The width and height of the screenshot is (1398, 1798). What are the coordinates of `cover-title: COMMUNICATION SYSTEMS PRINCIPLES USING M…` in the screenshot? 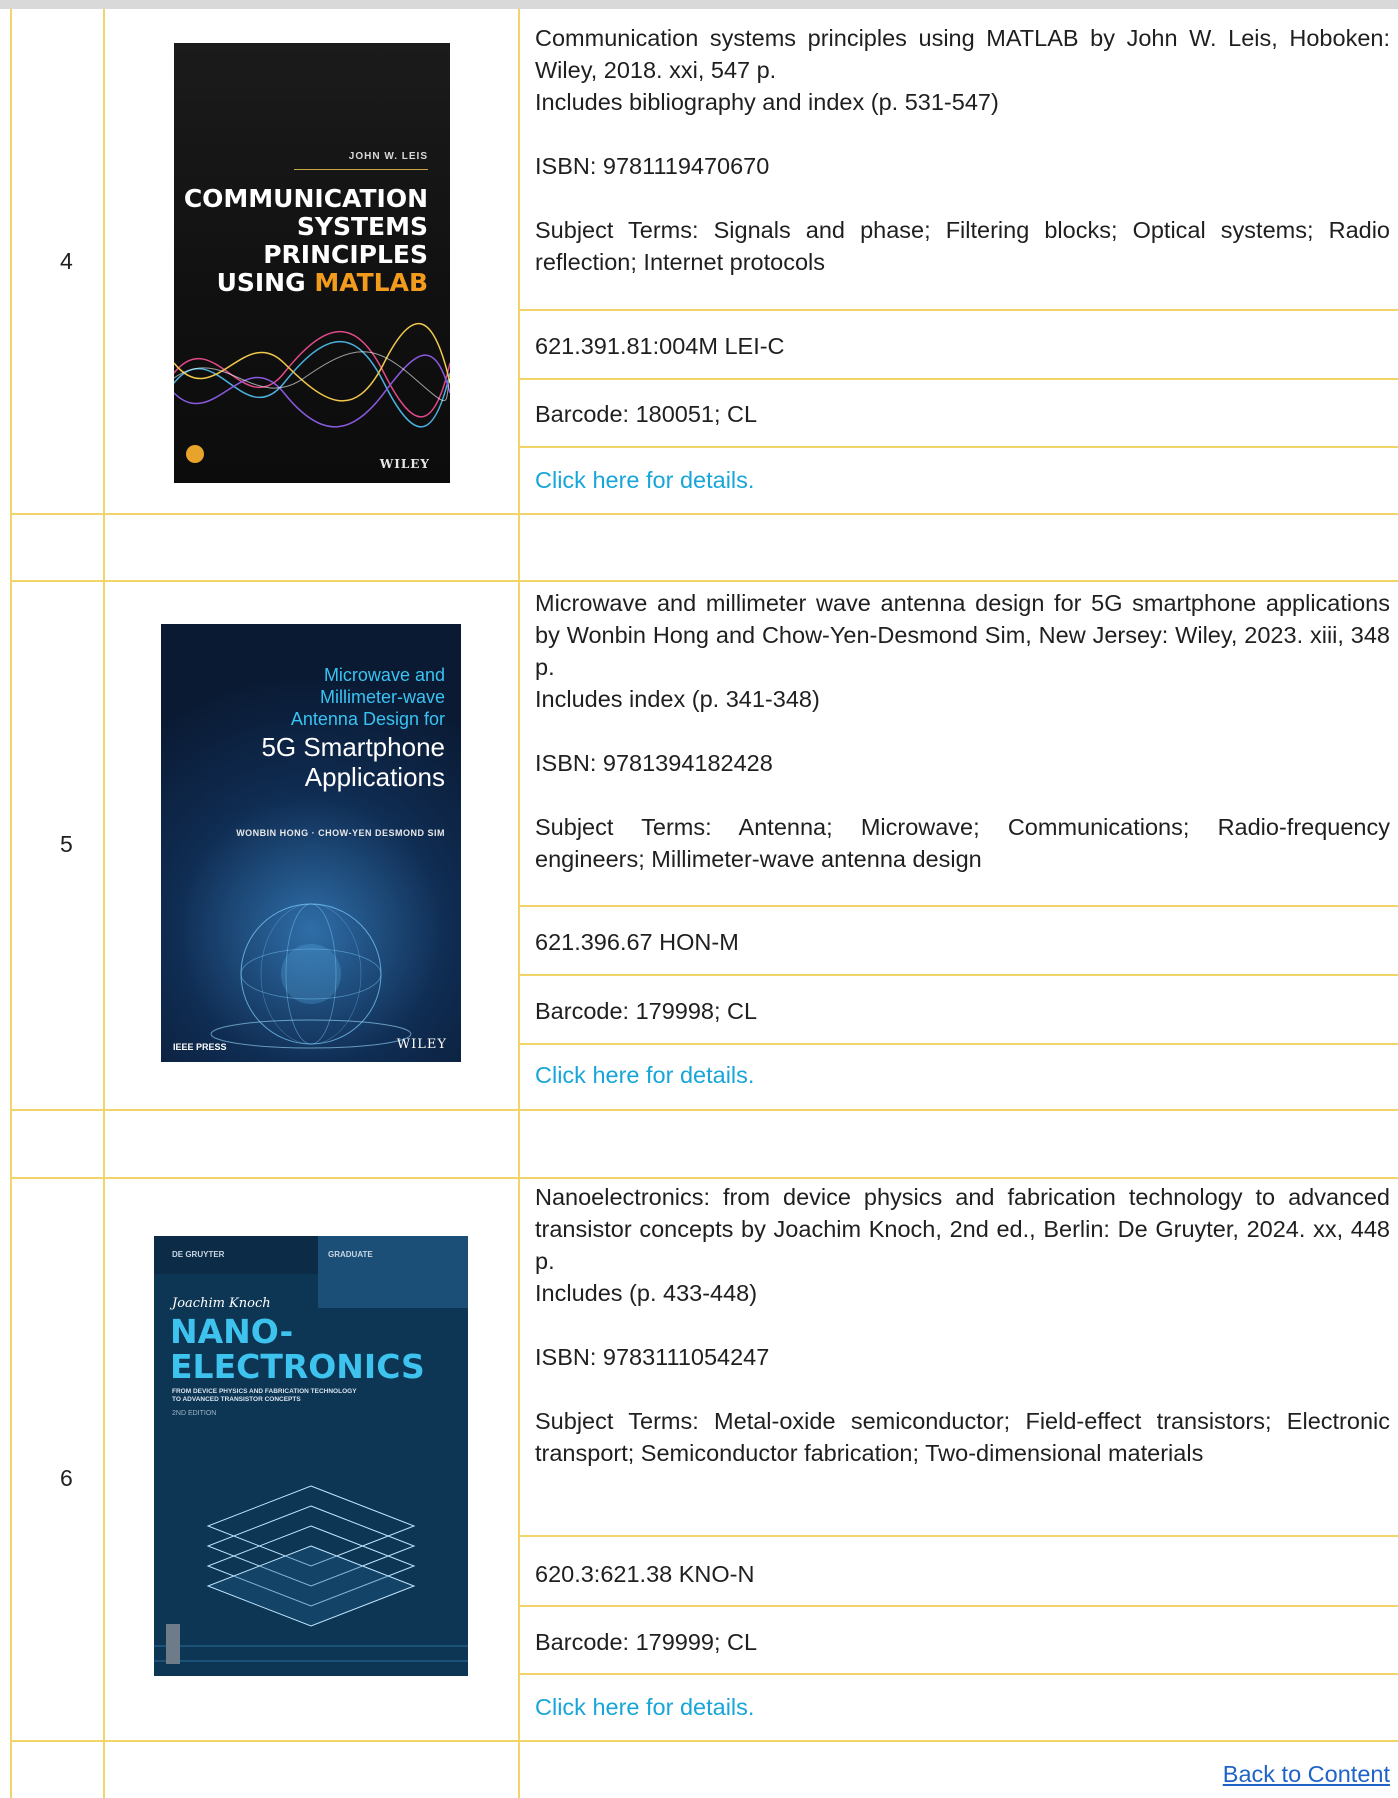 It's located at (306, 241).